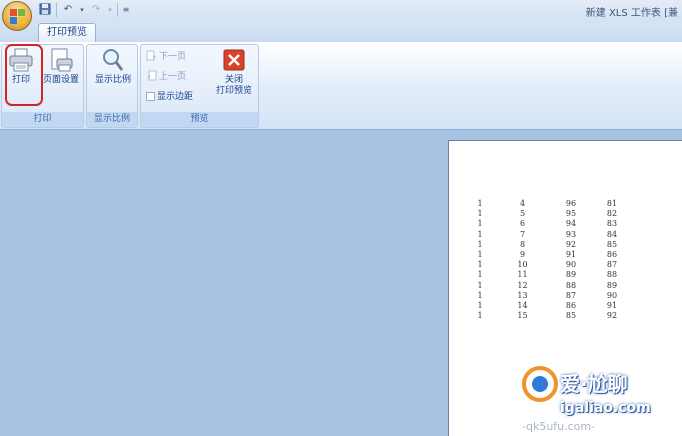 This screenshot has height=436, width=682. What do you see at coordinates (233, 91) in the screenshot?
I see `close-preview-label-line2: 打印预览` at bounding box center [233, 91].